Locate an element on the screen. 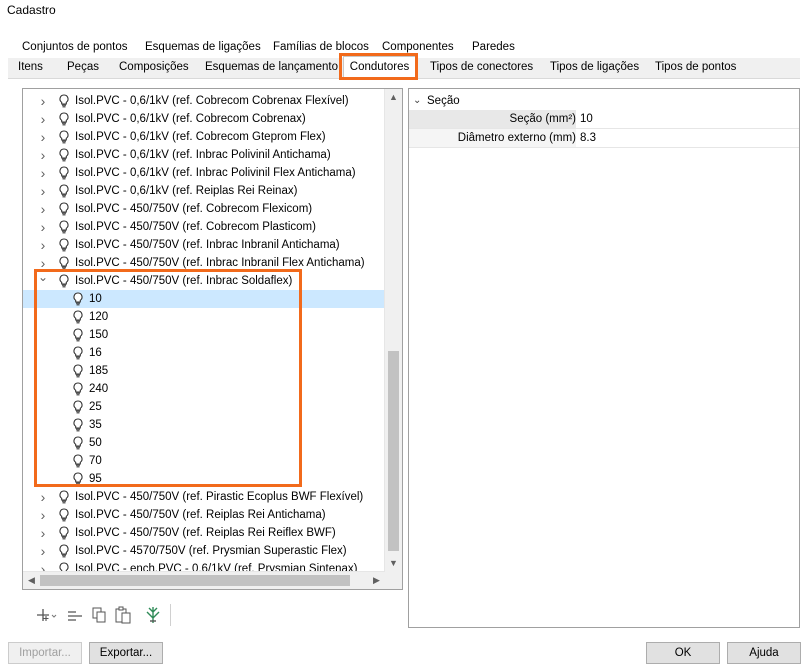 This screenshot has height=671, width=807. horizontal-scroll-thumb is located at coordinates (195, 580).